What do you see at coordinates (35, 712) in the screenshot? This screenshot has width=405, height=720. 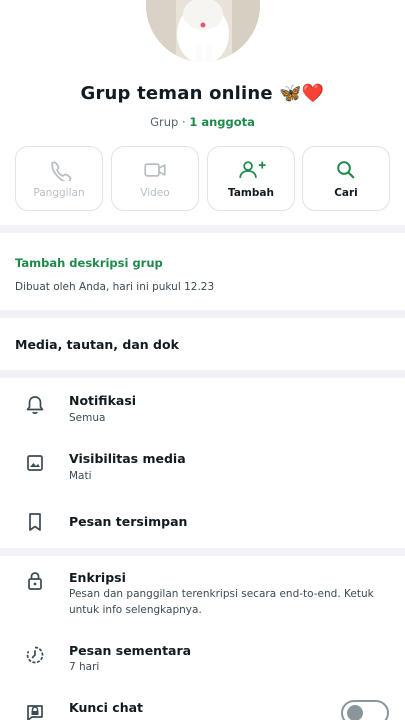 I see `chat-lock-icon` at bounding box center [35, 712].